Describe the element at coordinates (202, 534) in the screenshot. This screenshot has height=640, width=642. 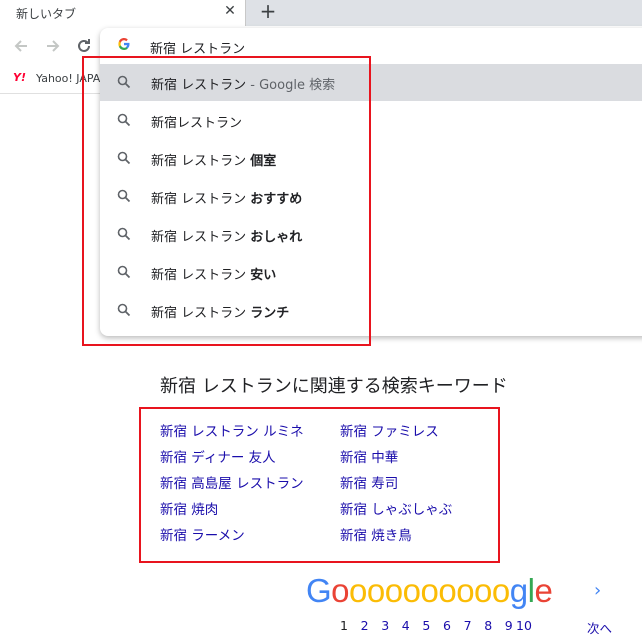
I see `related-search-link: 新宿 ラーメン` at that location.